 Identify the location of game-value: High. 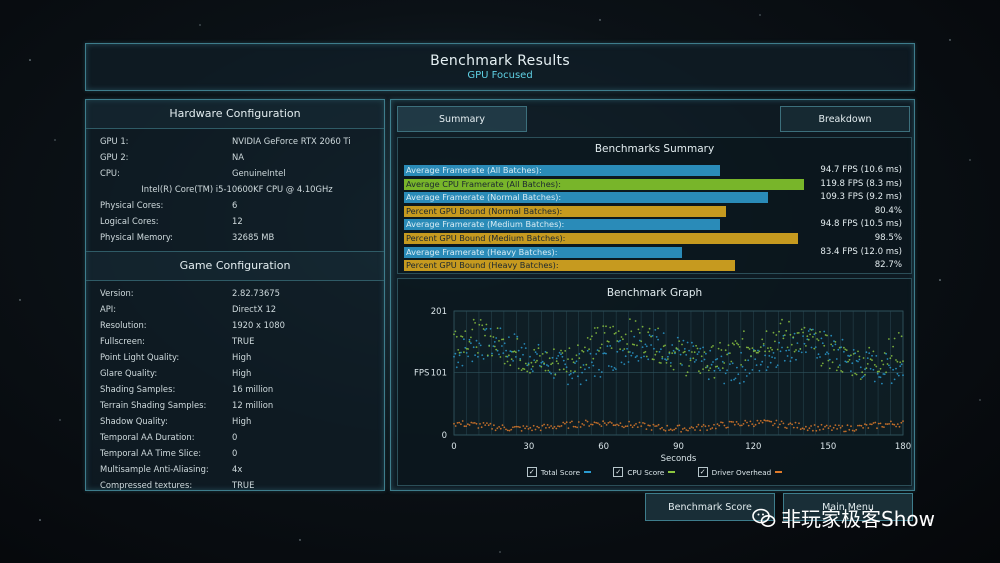
(242, 357).